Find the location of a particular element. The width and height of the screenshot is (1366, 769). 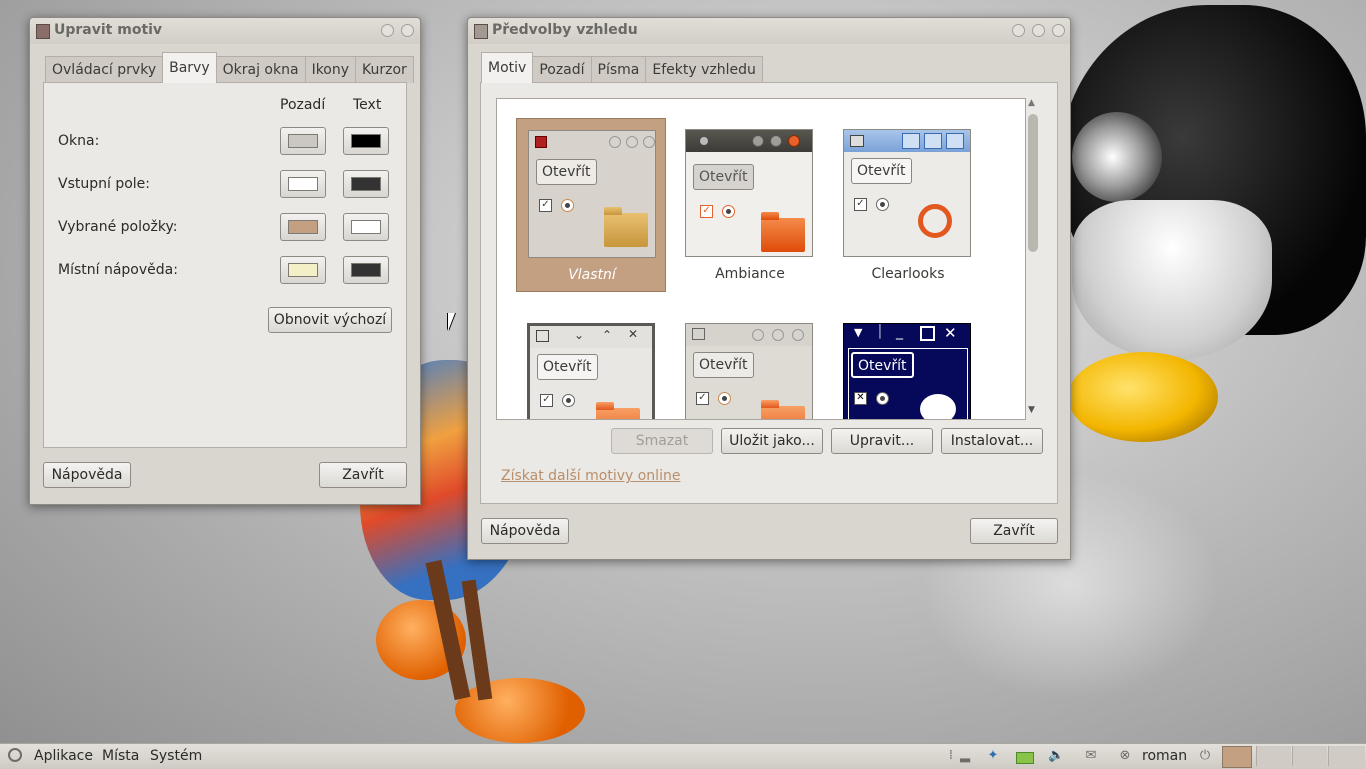

theme-item-ambiance: Otevřít ✓ Ambiance is located at coordinates (750, 205).